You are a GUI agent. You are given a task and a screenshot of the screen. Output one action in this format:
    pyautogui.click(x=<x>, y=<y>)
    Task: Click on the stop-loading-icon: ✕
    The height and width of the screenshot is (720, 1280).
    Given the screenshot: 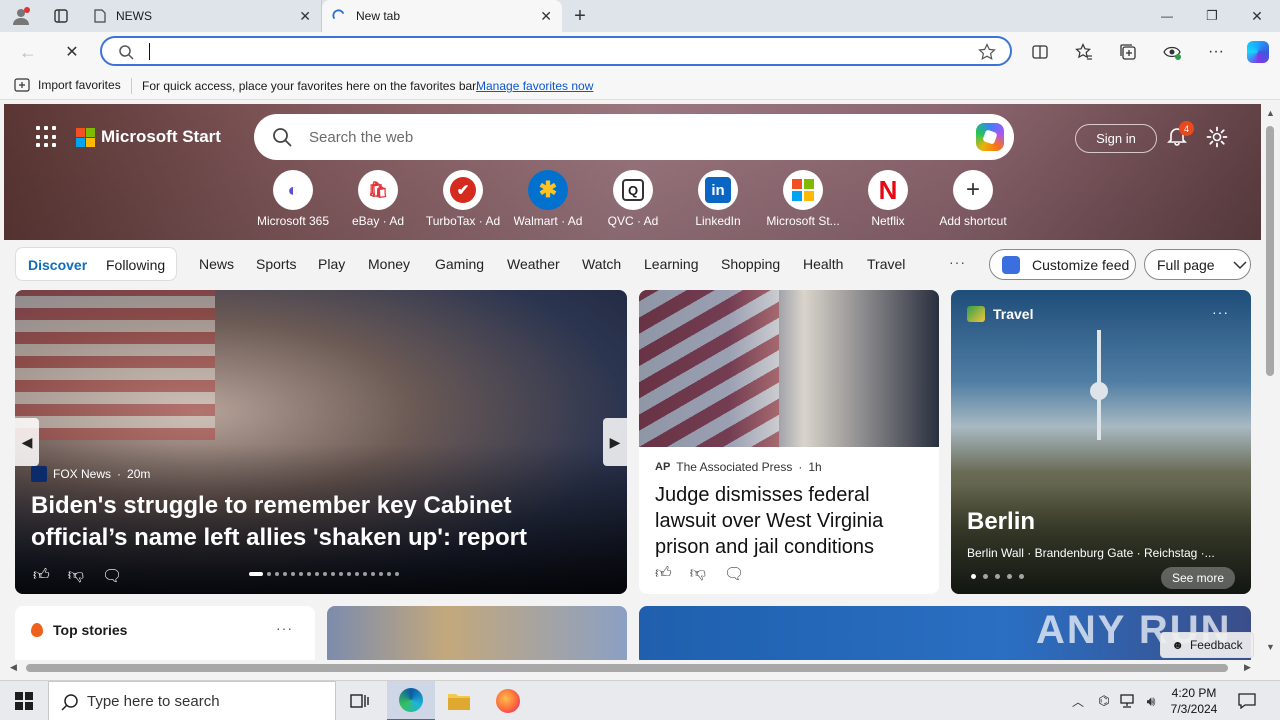 What is the action you would take?
    pyautogui.click(x=72, y=52)
    